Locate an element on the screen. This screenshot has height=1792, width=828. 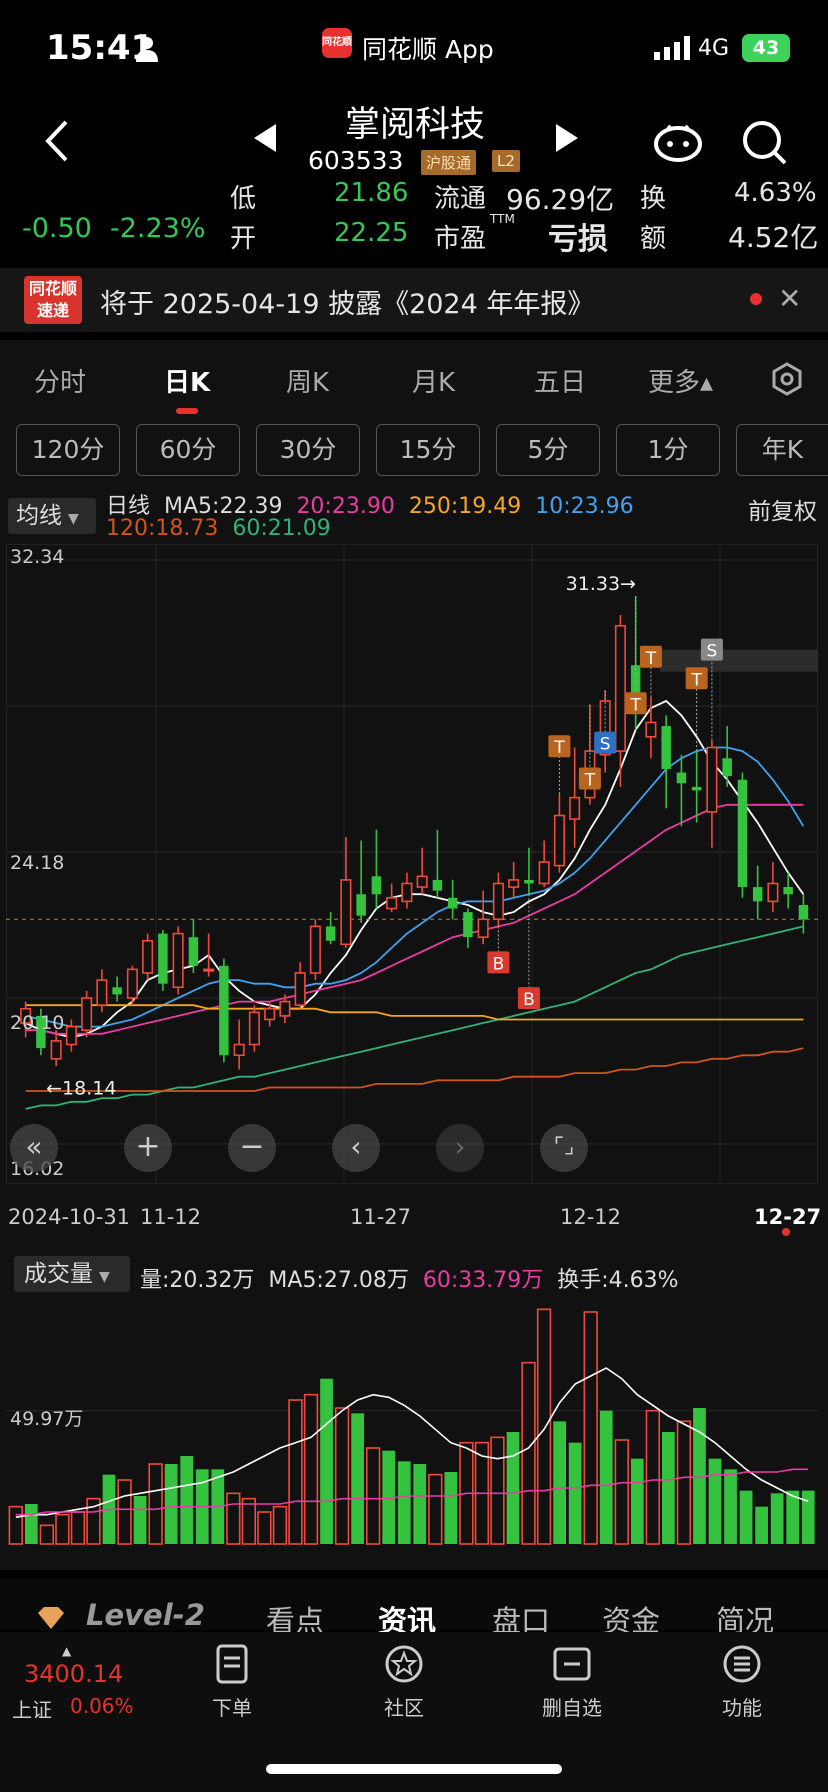
app-badge-icon: 同花顺 is located at coordinates (337, 43).